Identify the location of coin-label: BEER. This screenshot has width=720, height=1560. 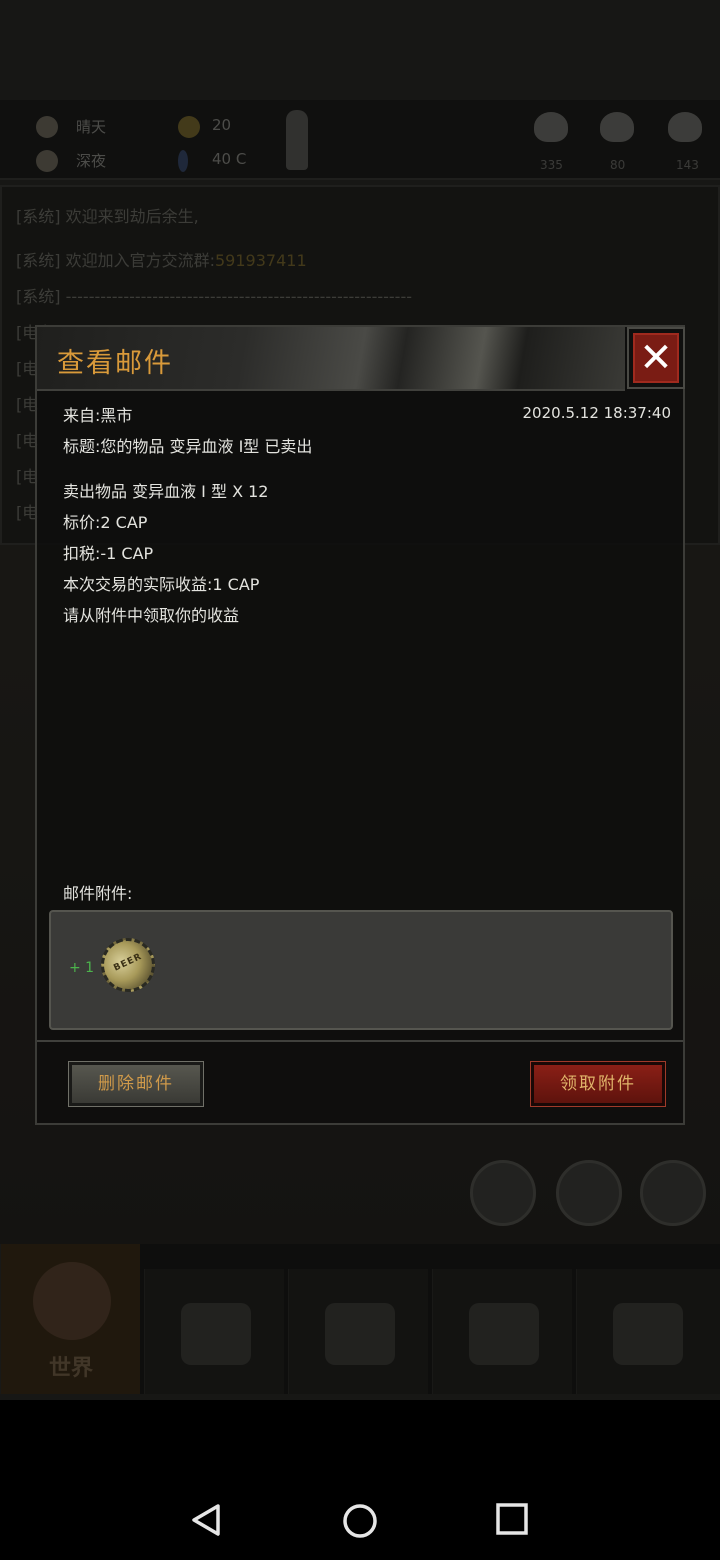
(128, 962).